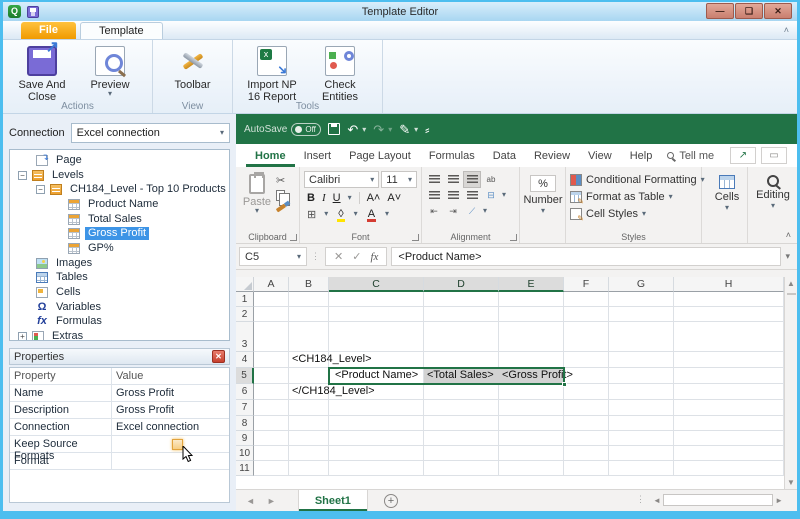  What do you see at coordinates (42, 72) in the screenshot?
I see `save-and-close-button: Save And Close` at bounding box center [42, 72].